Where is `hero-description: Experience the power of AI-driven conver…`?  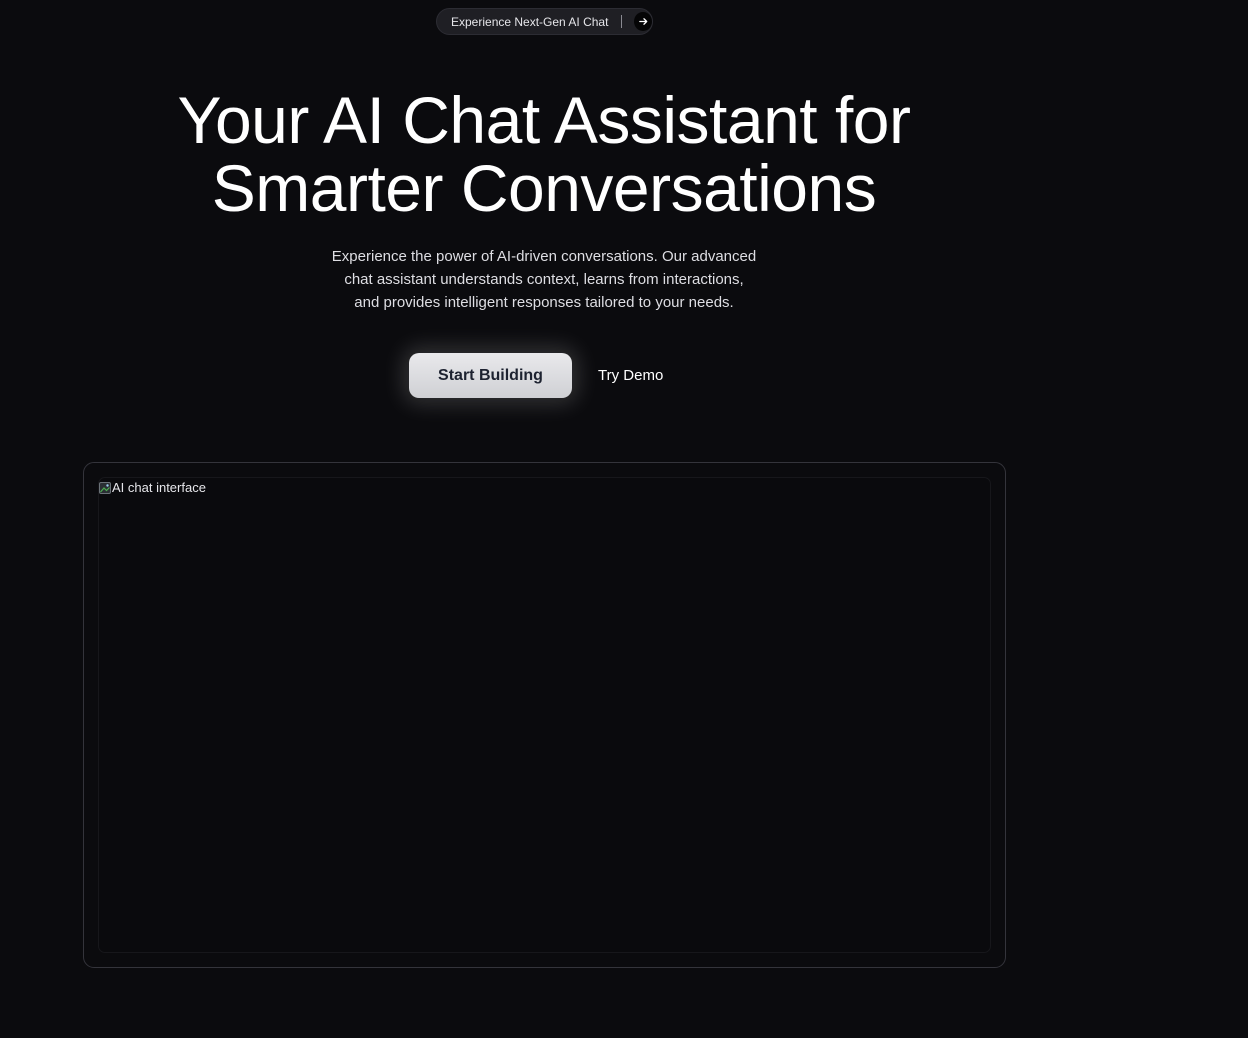 hero-description: Experience the power of AI-driven conver… is located at coordinates (544, 279).